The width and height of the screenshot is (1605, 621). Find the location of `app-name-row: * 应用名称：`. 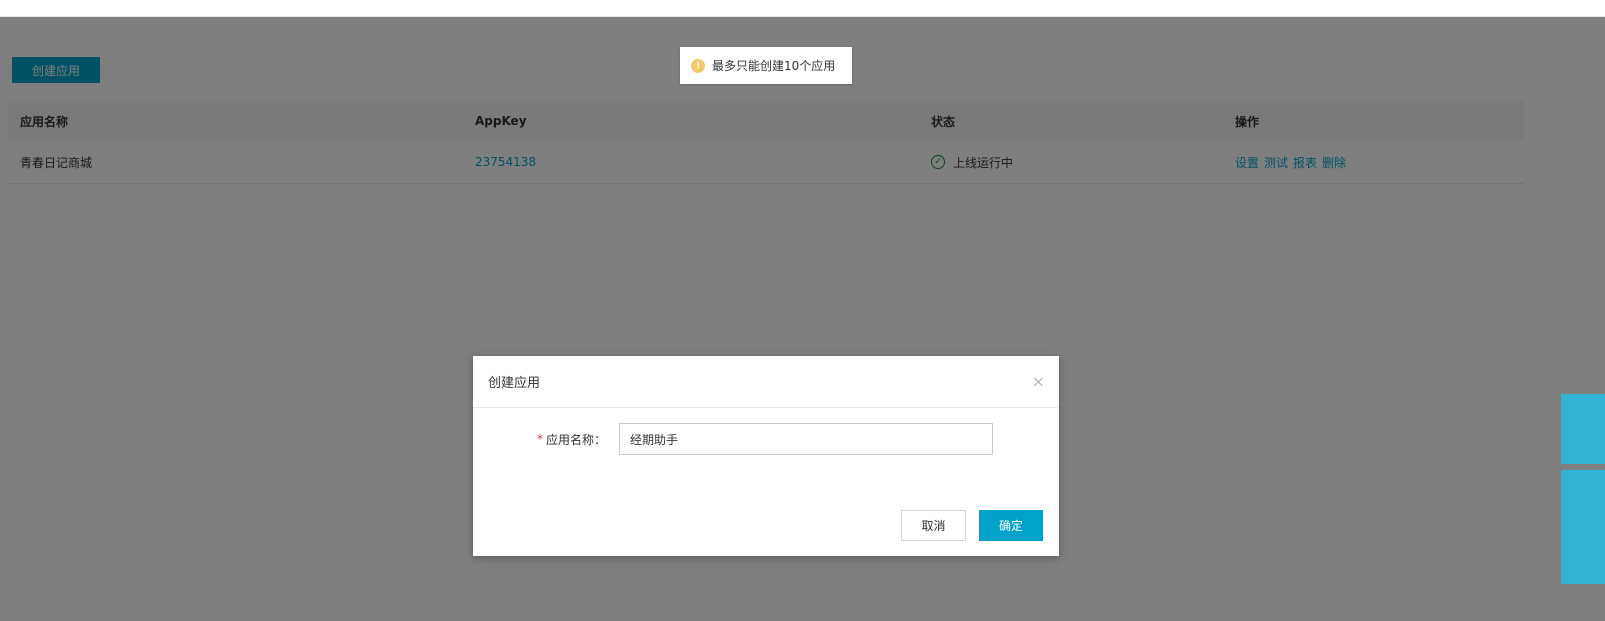

app-name-row: * 应用名称： is located at coordinates (766, 439).